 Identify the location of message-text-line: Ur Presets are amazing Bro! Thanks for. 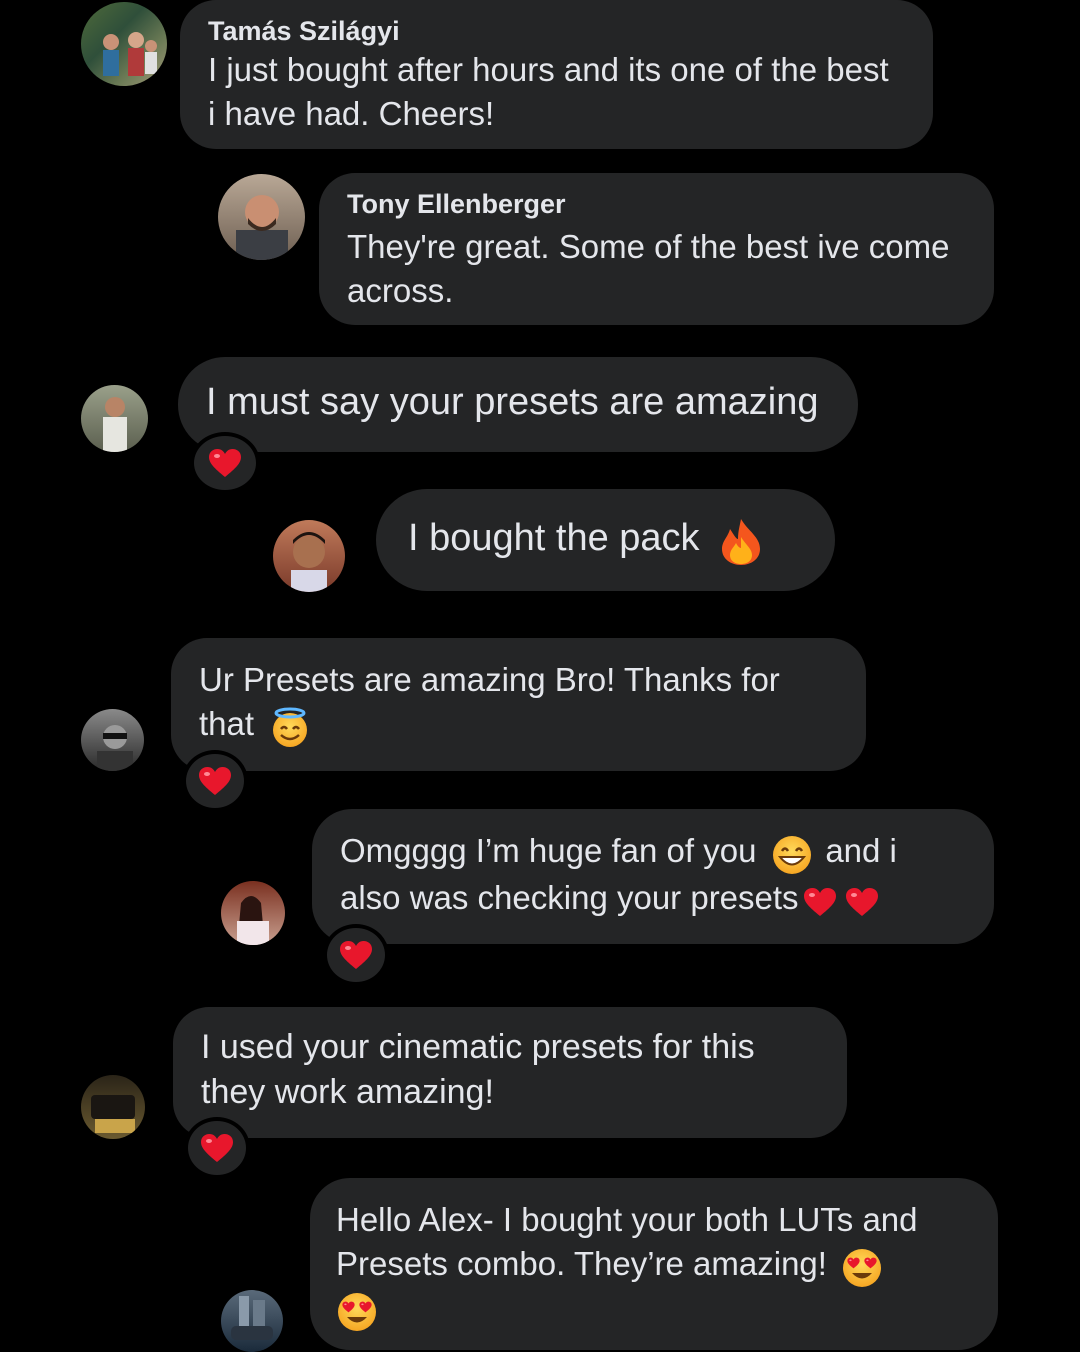
(489, 679).